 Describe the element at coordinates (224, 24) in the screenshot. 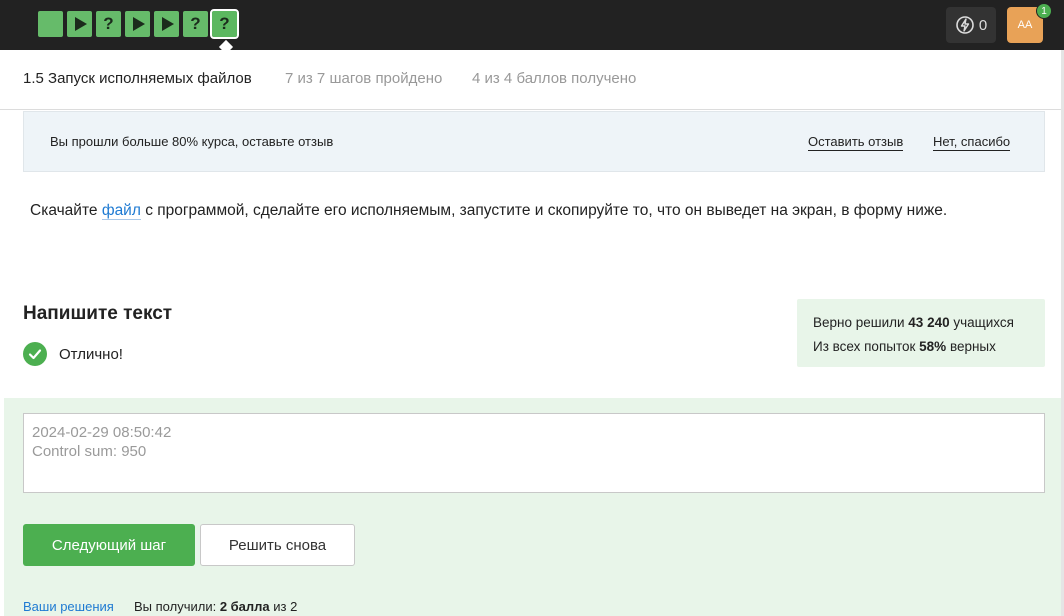

I see `step-7-question-icon-current: ?` at that location.